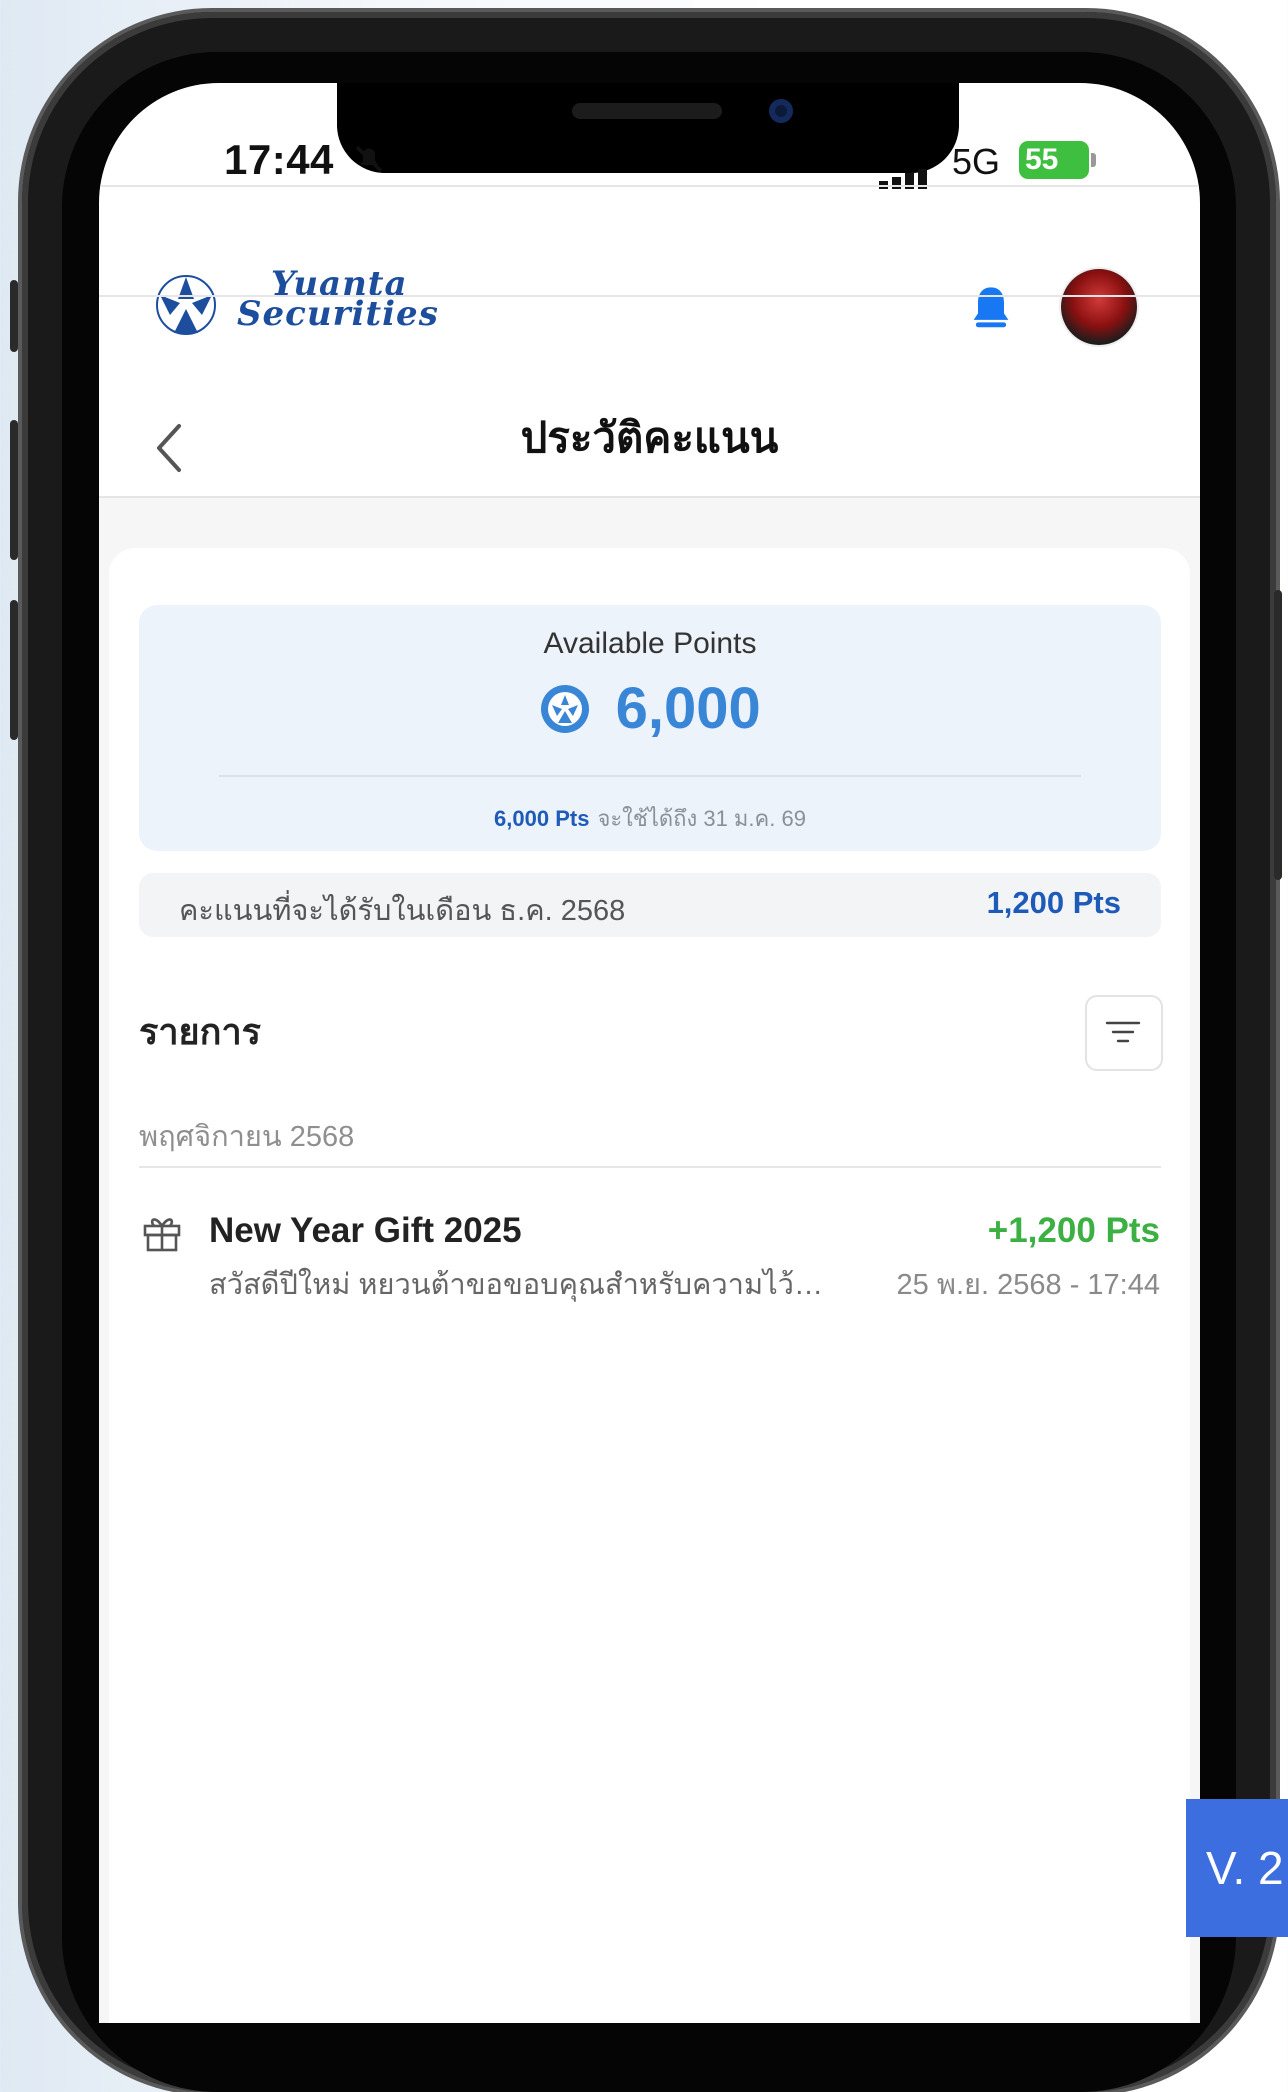 Image resolution: width=1288 pixels, height=2092 pixels. What do you see at coordinates (1028, 1285) in the screenshot?
I see `transaction-datetime: 25 พ.ย. 2568 - 17:44` at bounding box center [1028, 1285].